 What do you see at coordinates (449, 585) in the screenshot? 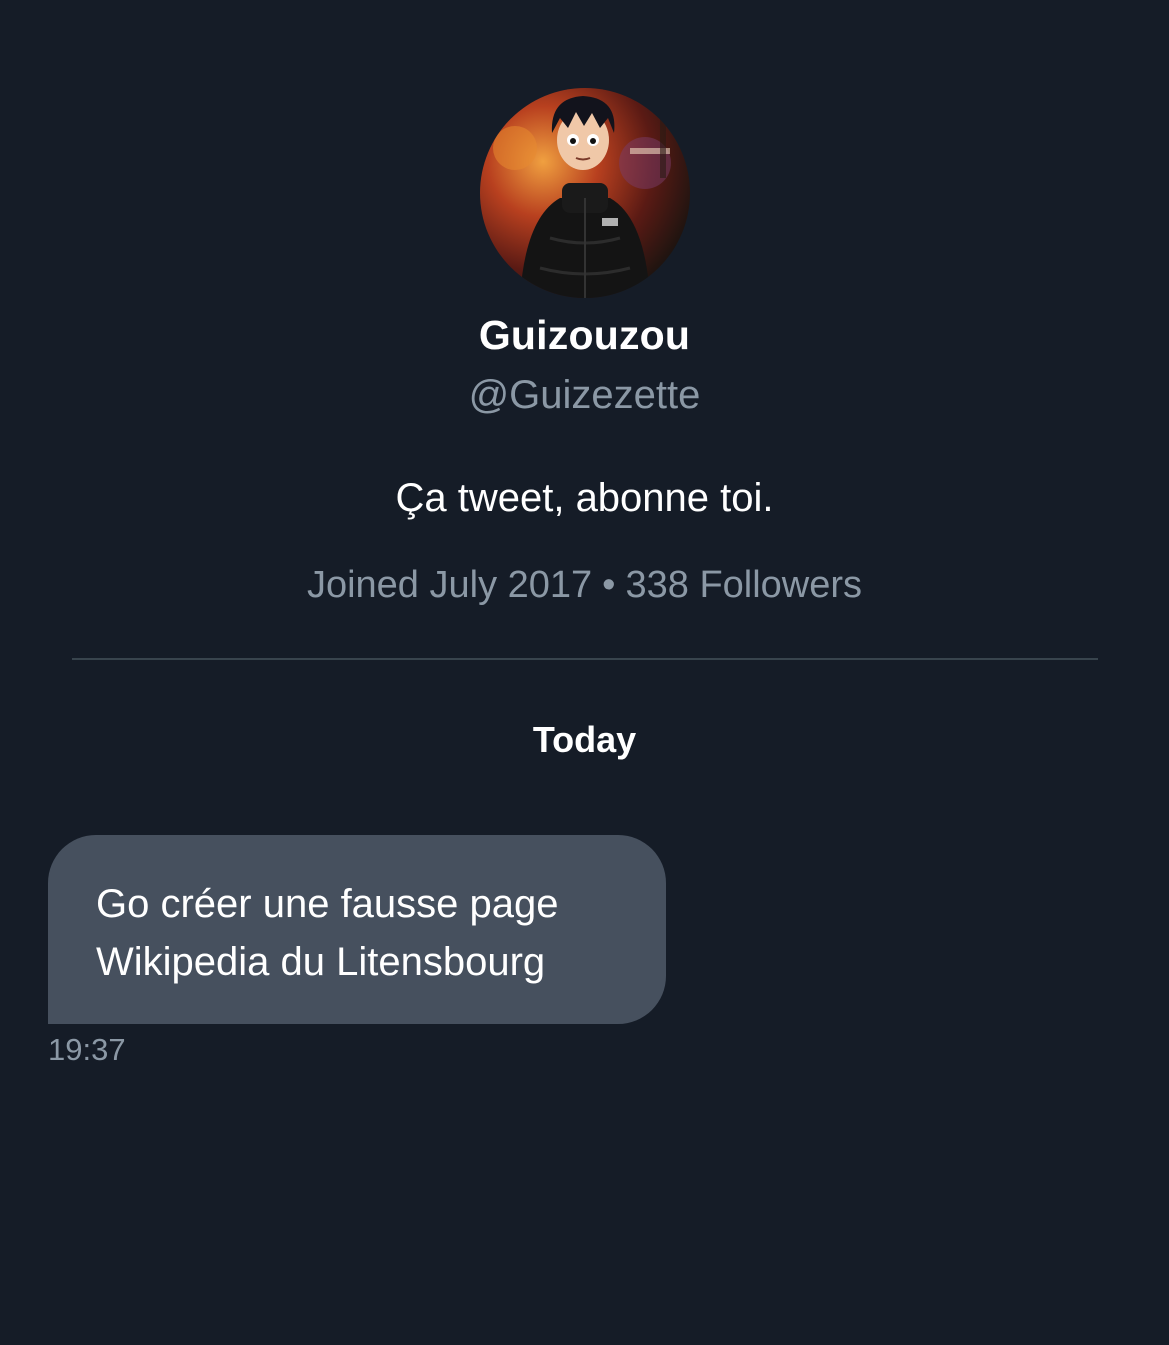
I see `joined-date: Joined July 2017` at bounding box center [449, 585].